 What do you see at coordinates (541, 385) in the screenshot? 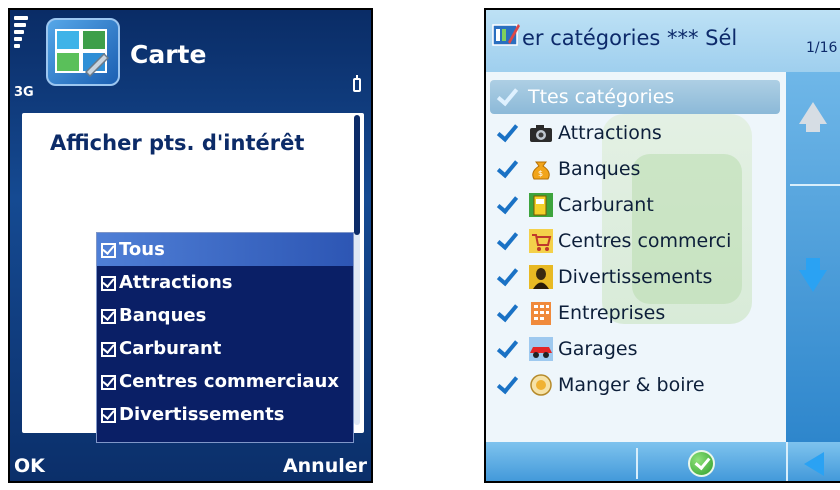
I see `food-icon` at bounding box center [541, 385].